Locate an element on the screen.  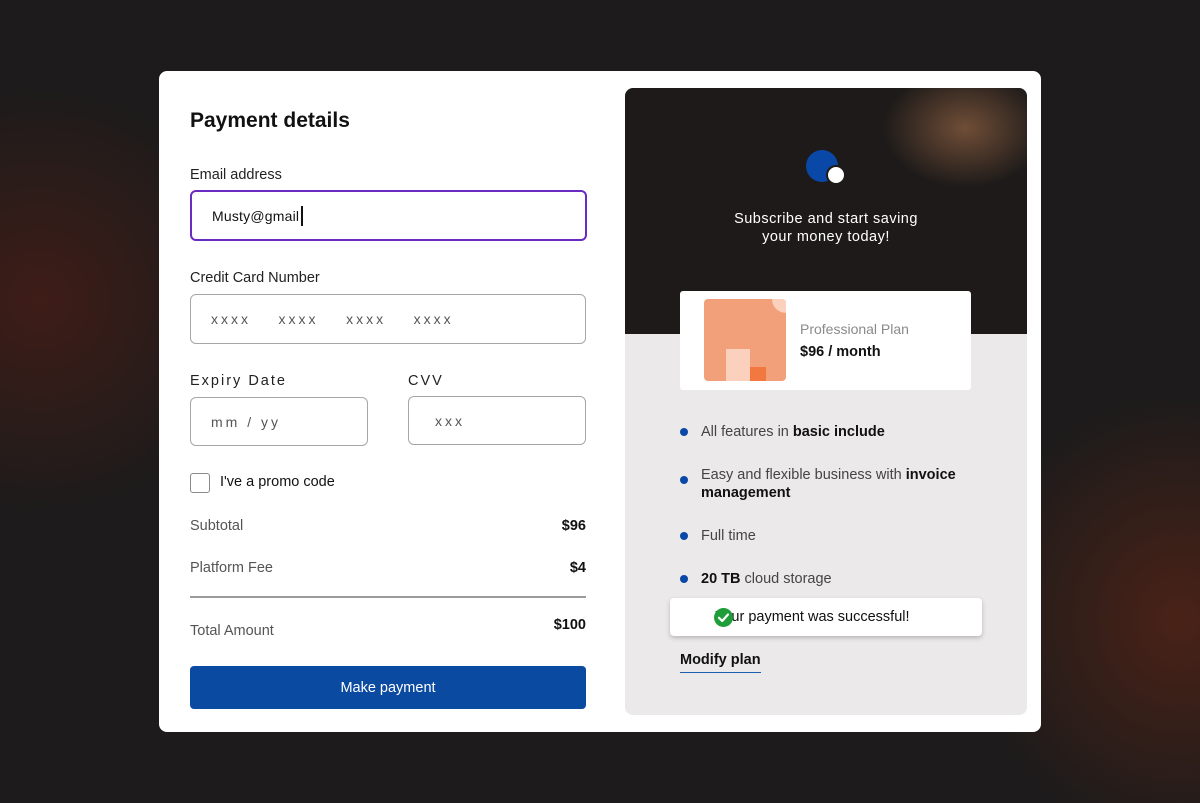
plan-price: $96 / month is located at coordinates (840, 352).